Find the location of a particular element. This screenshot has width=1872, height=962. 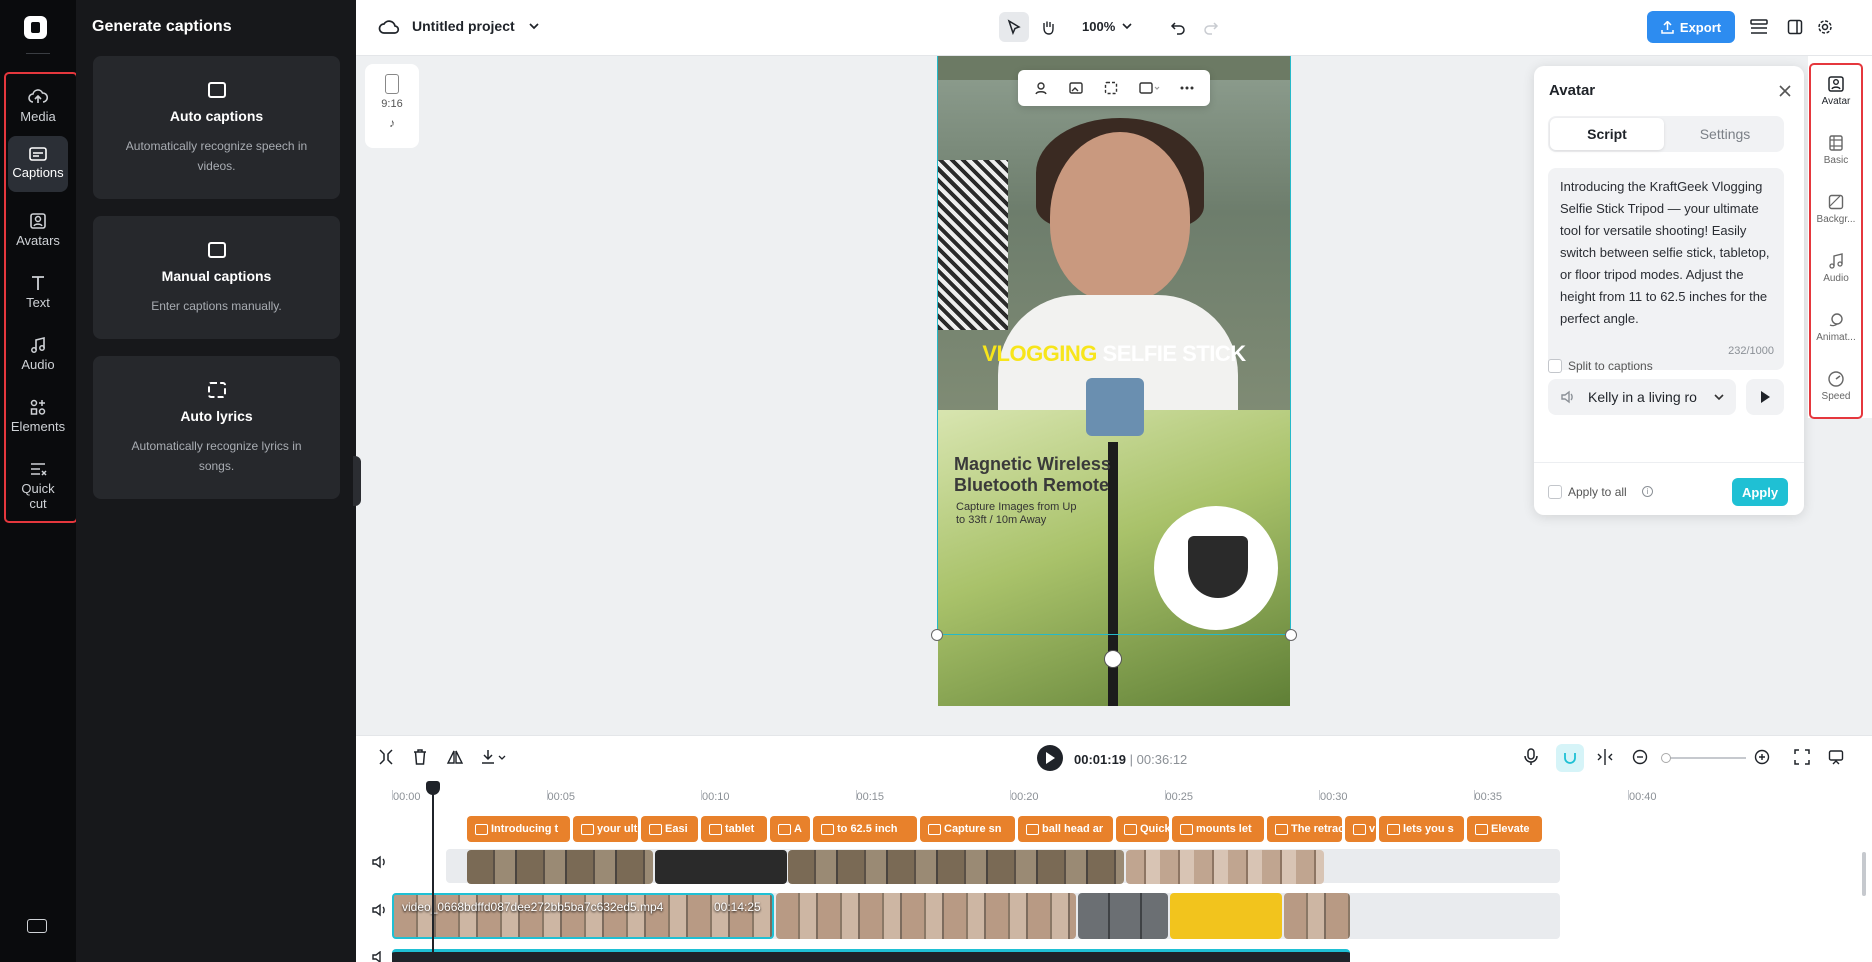

layout-button is located at coordinates (1795, 27).